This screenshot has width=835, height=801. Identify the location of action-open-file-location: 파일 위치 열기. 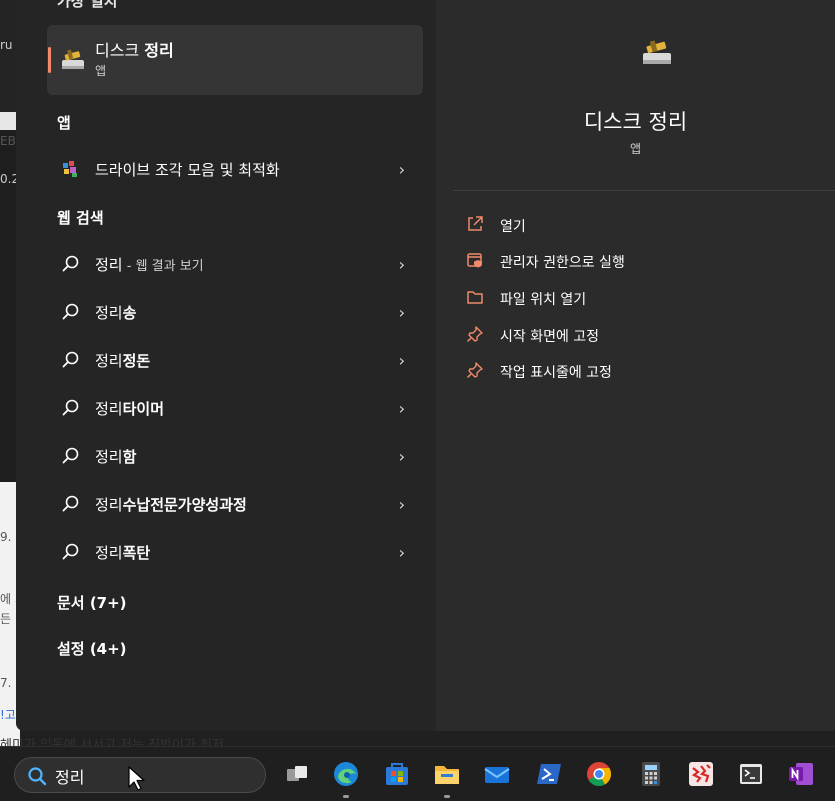
(646, 298).